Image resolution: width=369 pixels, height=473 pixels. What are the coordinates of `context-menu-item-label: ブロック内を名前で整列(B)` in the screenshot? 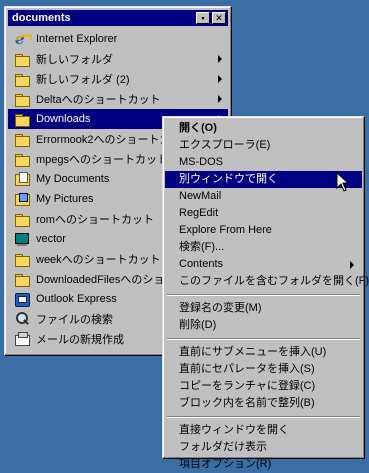 It's located at (247, 403).